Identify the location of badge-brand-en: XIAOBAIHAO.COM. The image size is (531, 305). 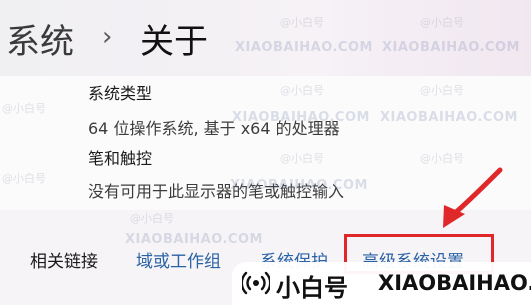
(454, 283).